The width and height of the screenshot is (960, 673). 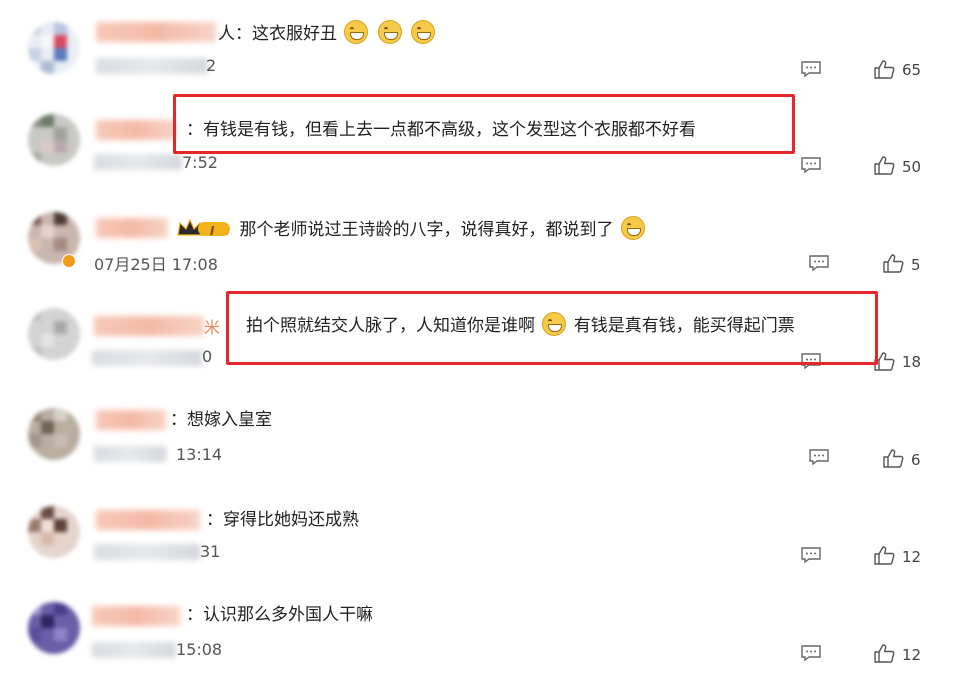 I want to click on timestamp: 07月25日 17:08, so click(x=156, y=264).